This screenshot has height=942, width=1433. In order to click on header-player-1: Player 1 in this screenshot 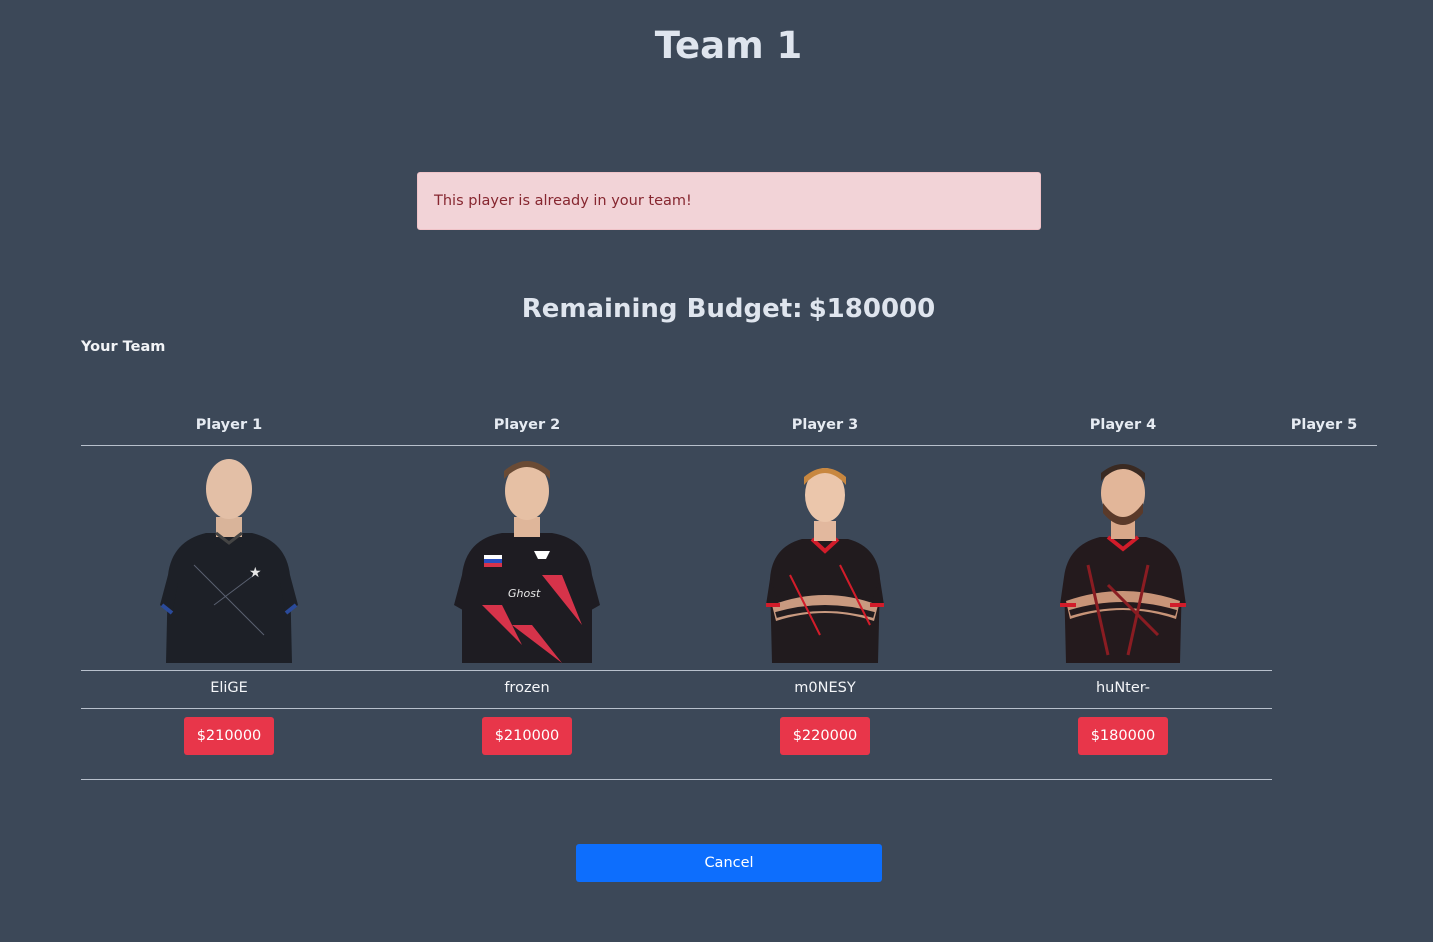, I will do `click(229, 425)`.